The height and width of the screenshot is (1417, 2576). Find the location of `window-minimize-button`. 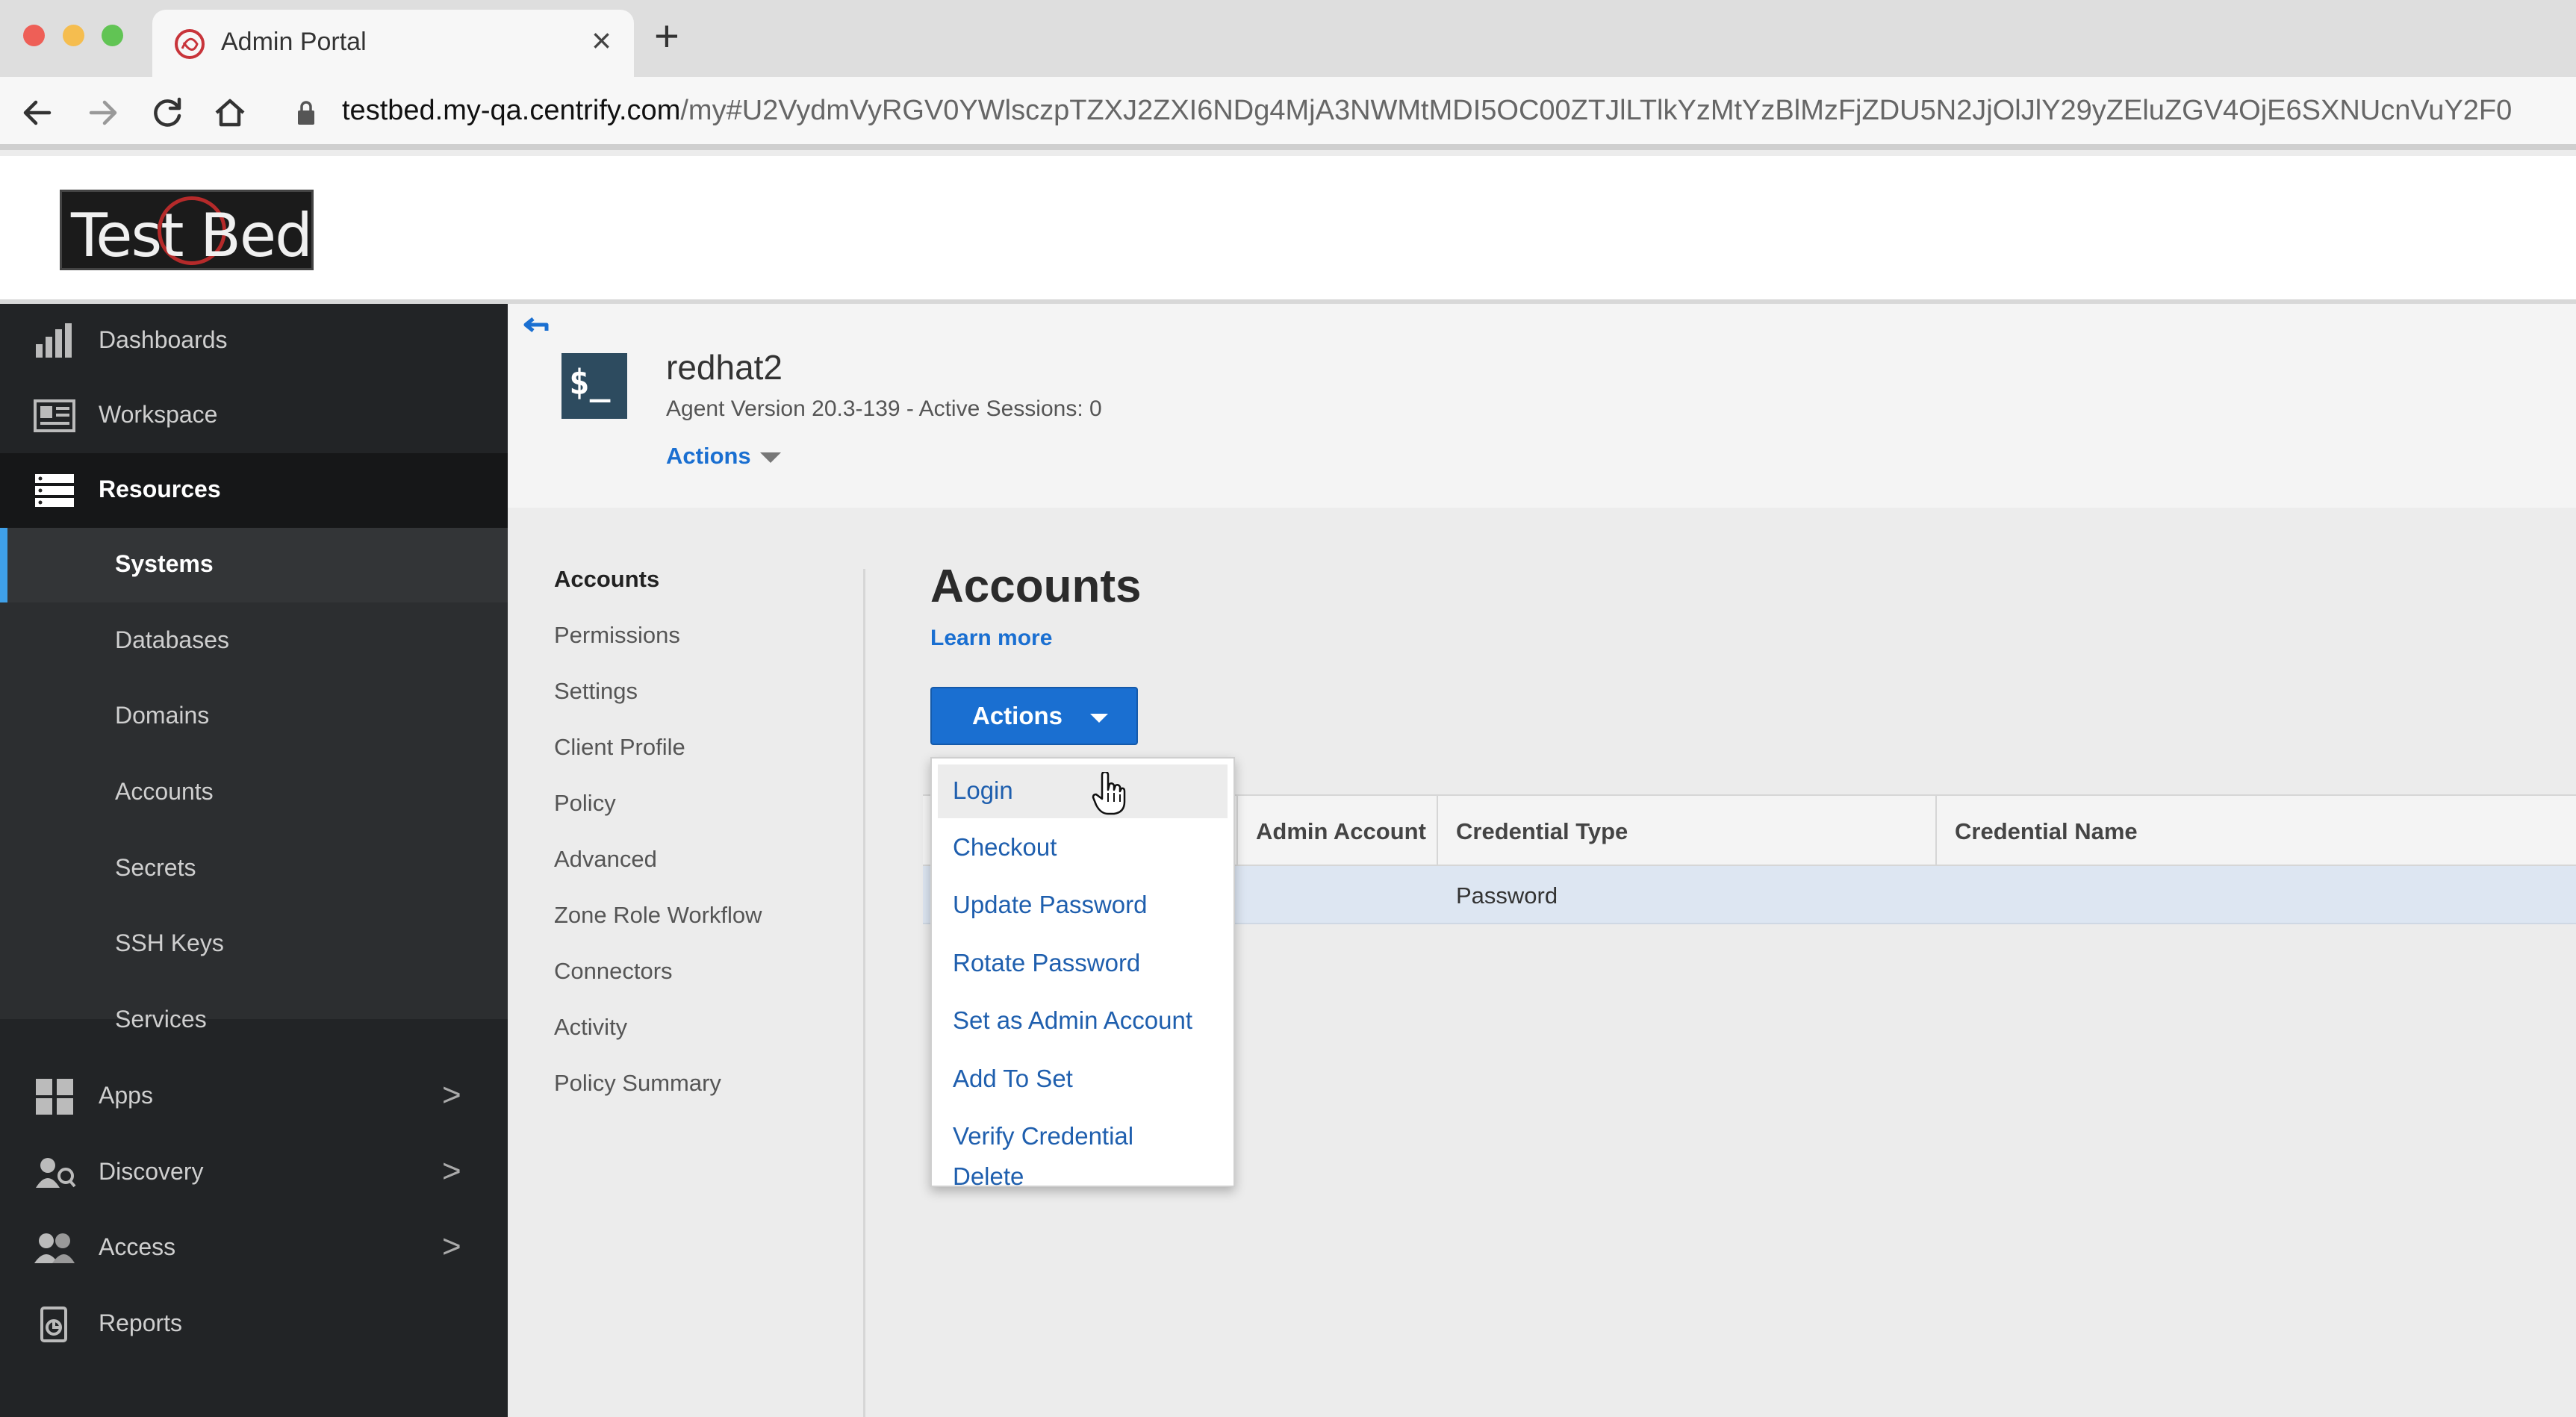

window-minimize-button is located at coordinates (73, 35).